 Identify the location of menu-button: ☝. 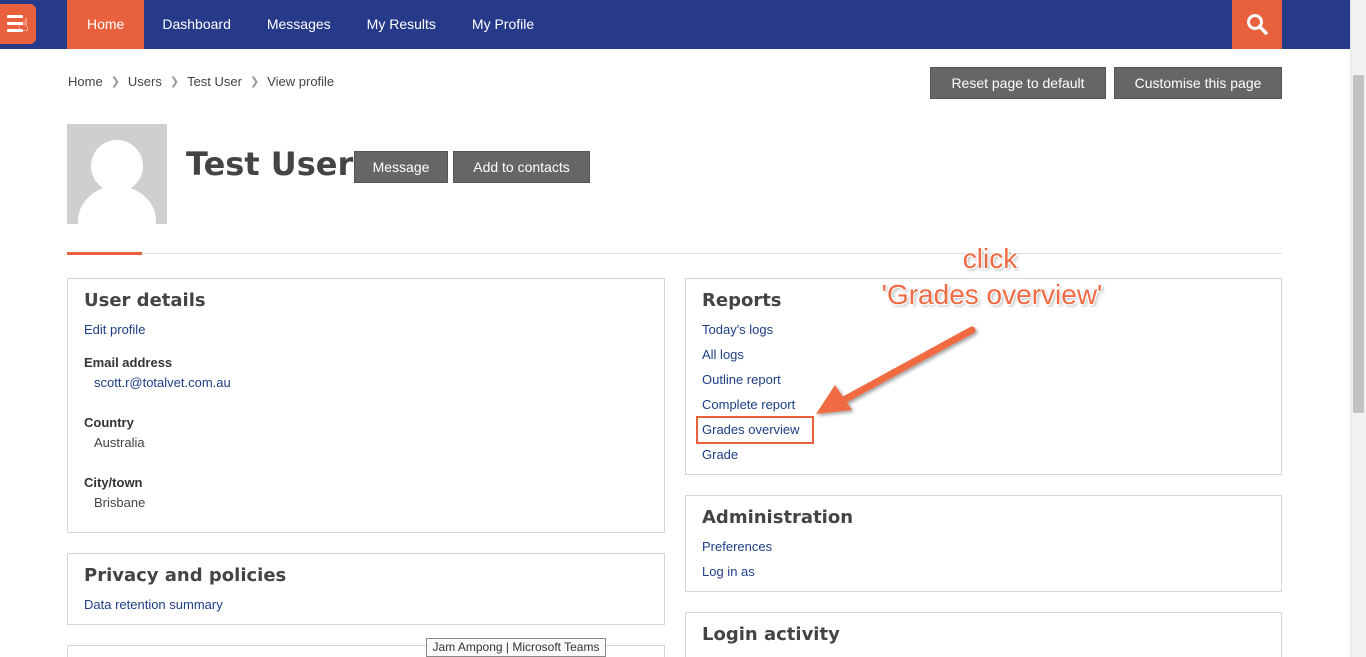
(18, 24).